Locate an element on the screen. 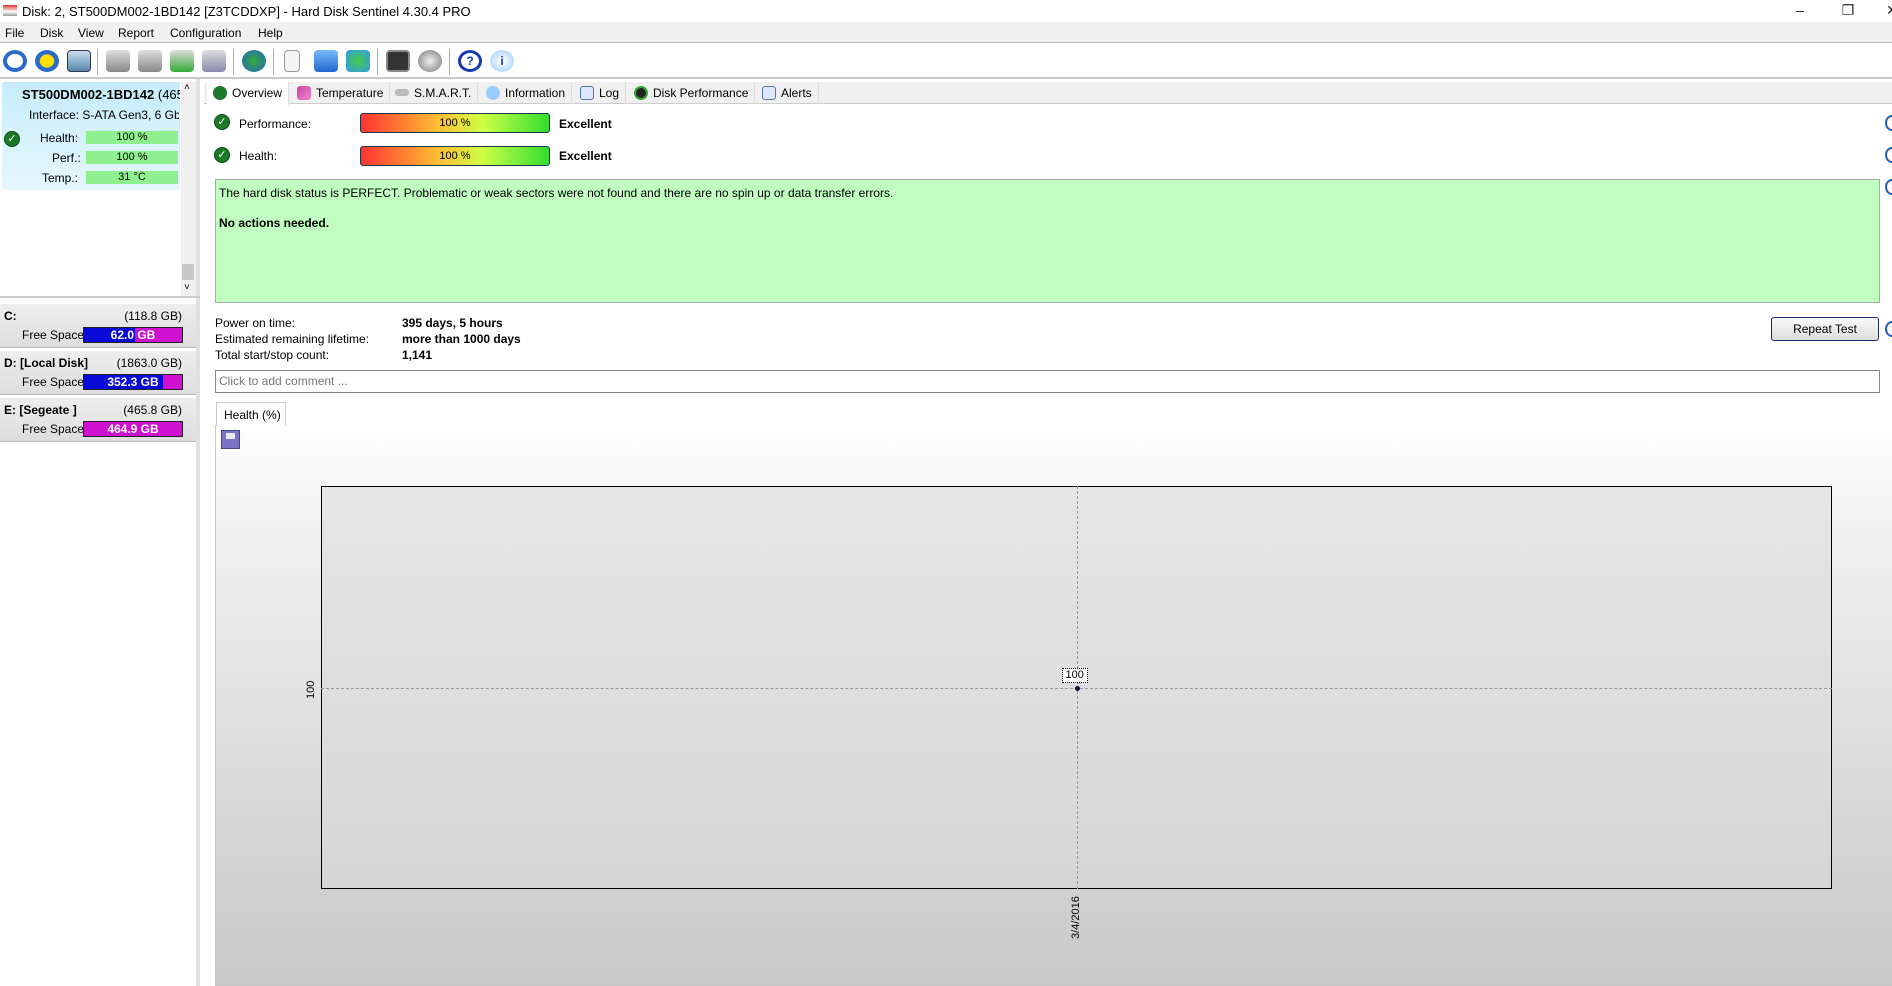 The width and height of the screenshot is (1892, 986). scroll-thumb is located at coordinates (188, 272).